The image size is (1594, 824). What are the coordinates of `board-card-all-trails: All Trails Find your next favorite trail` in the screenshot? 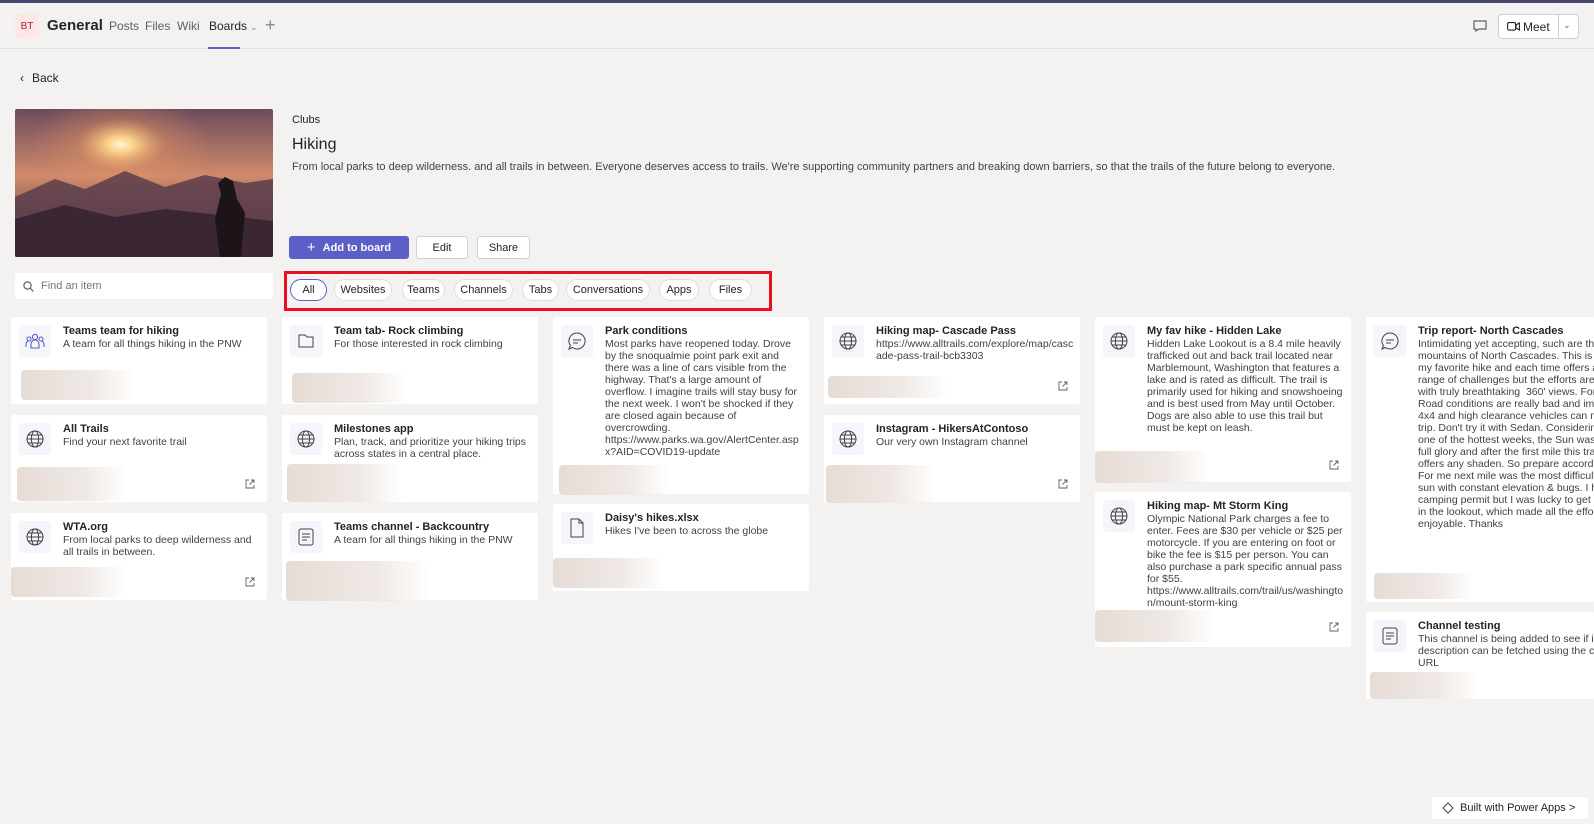 It's located at (139, 458).